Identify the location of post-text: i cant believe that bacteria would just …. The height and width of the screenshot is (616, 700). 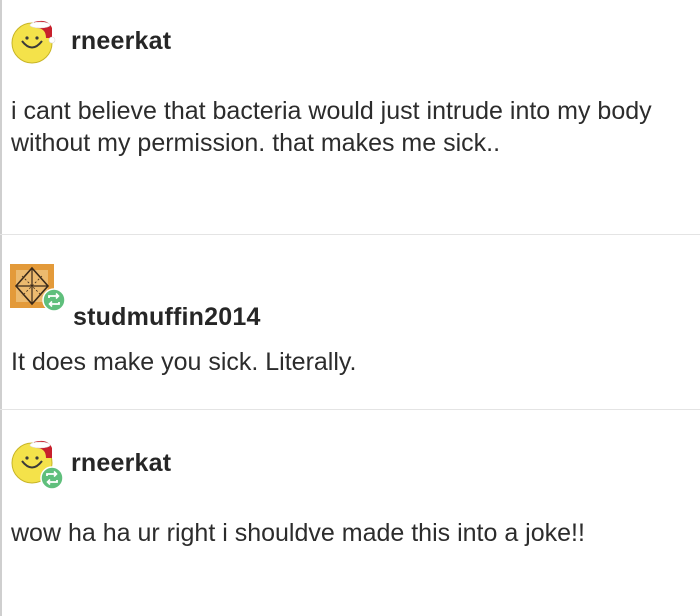
(331, 127).